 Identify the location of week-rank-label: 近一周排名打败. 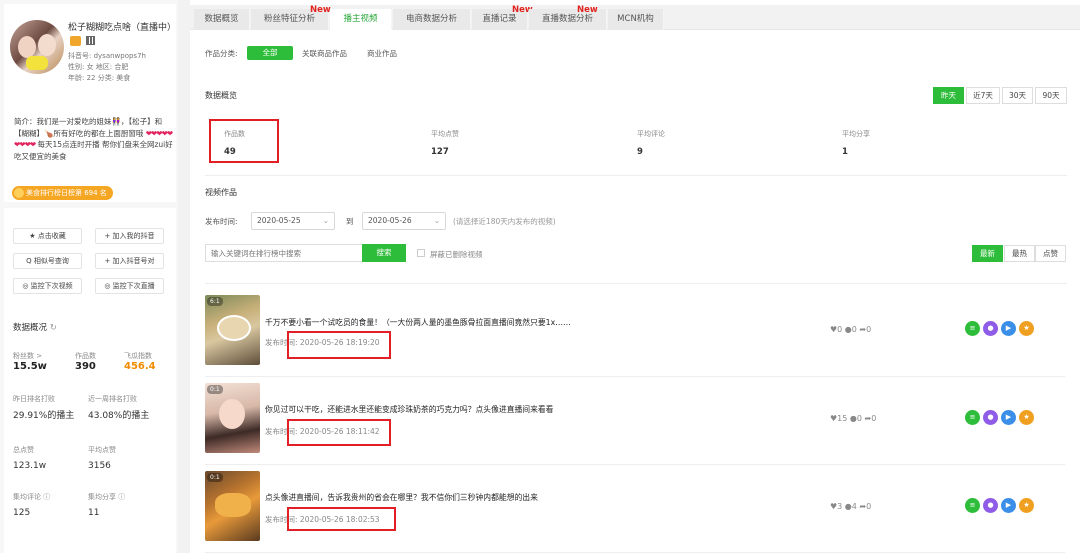
(112, 399).